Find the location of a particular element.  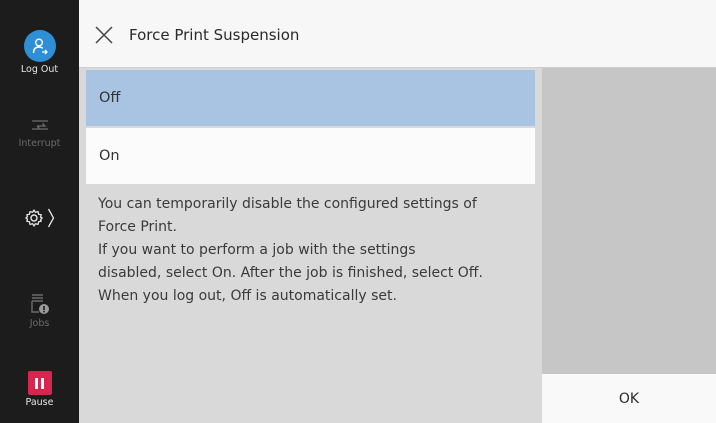

chevron-right-icon is located at coordinates (51, 218).